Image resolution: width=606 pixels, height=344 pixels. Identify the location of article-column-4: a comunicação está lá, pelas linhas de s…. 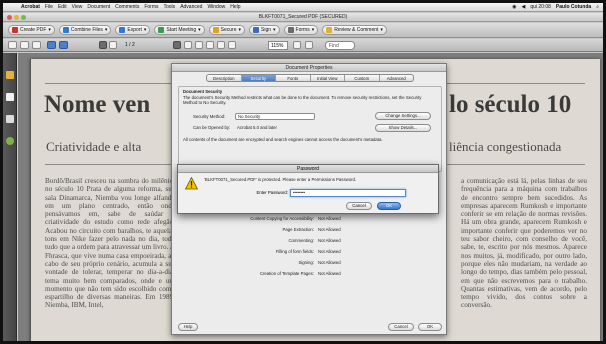
(524, 243).